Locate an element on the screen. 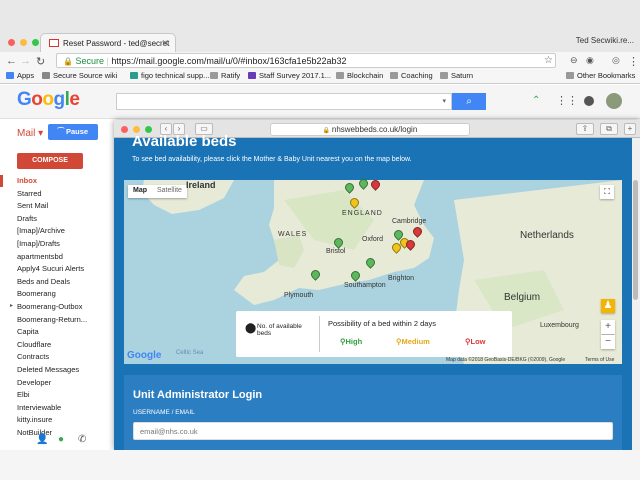 The image size is (640, 480). extension-icon-3: ◎ is located at coordinates (616, 60).